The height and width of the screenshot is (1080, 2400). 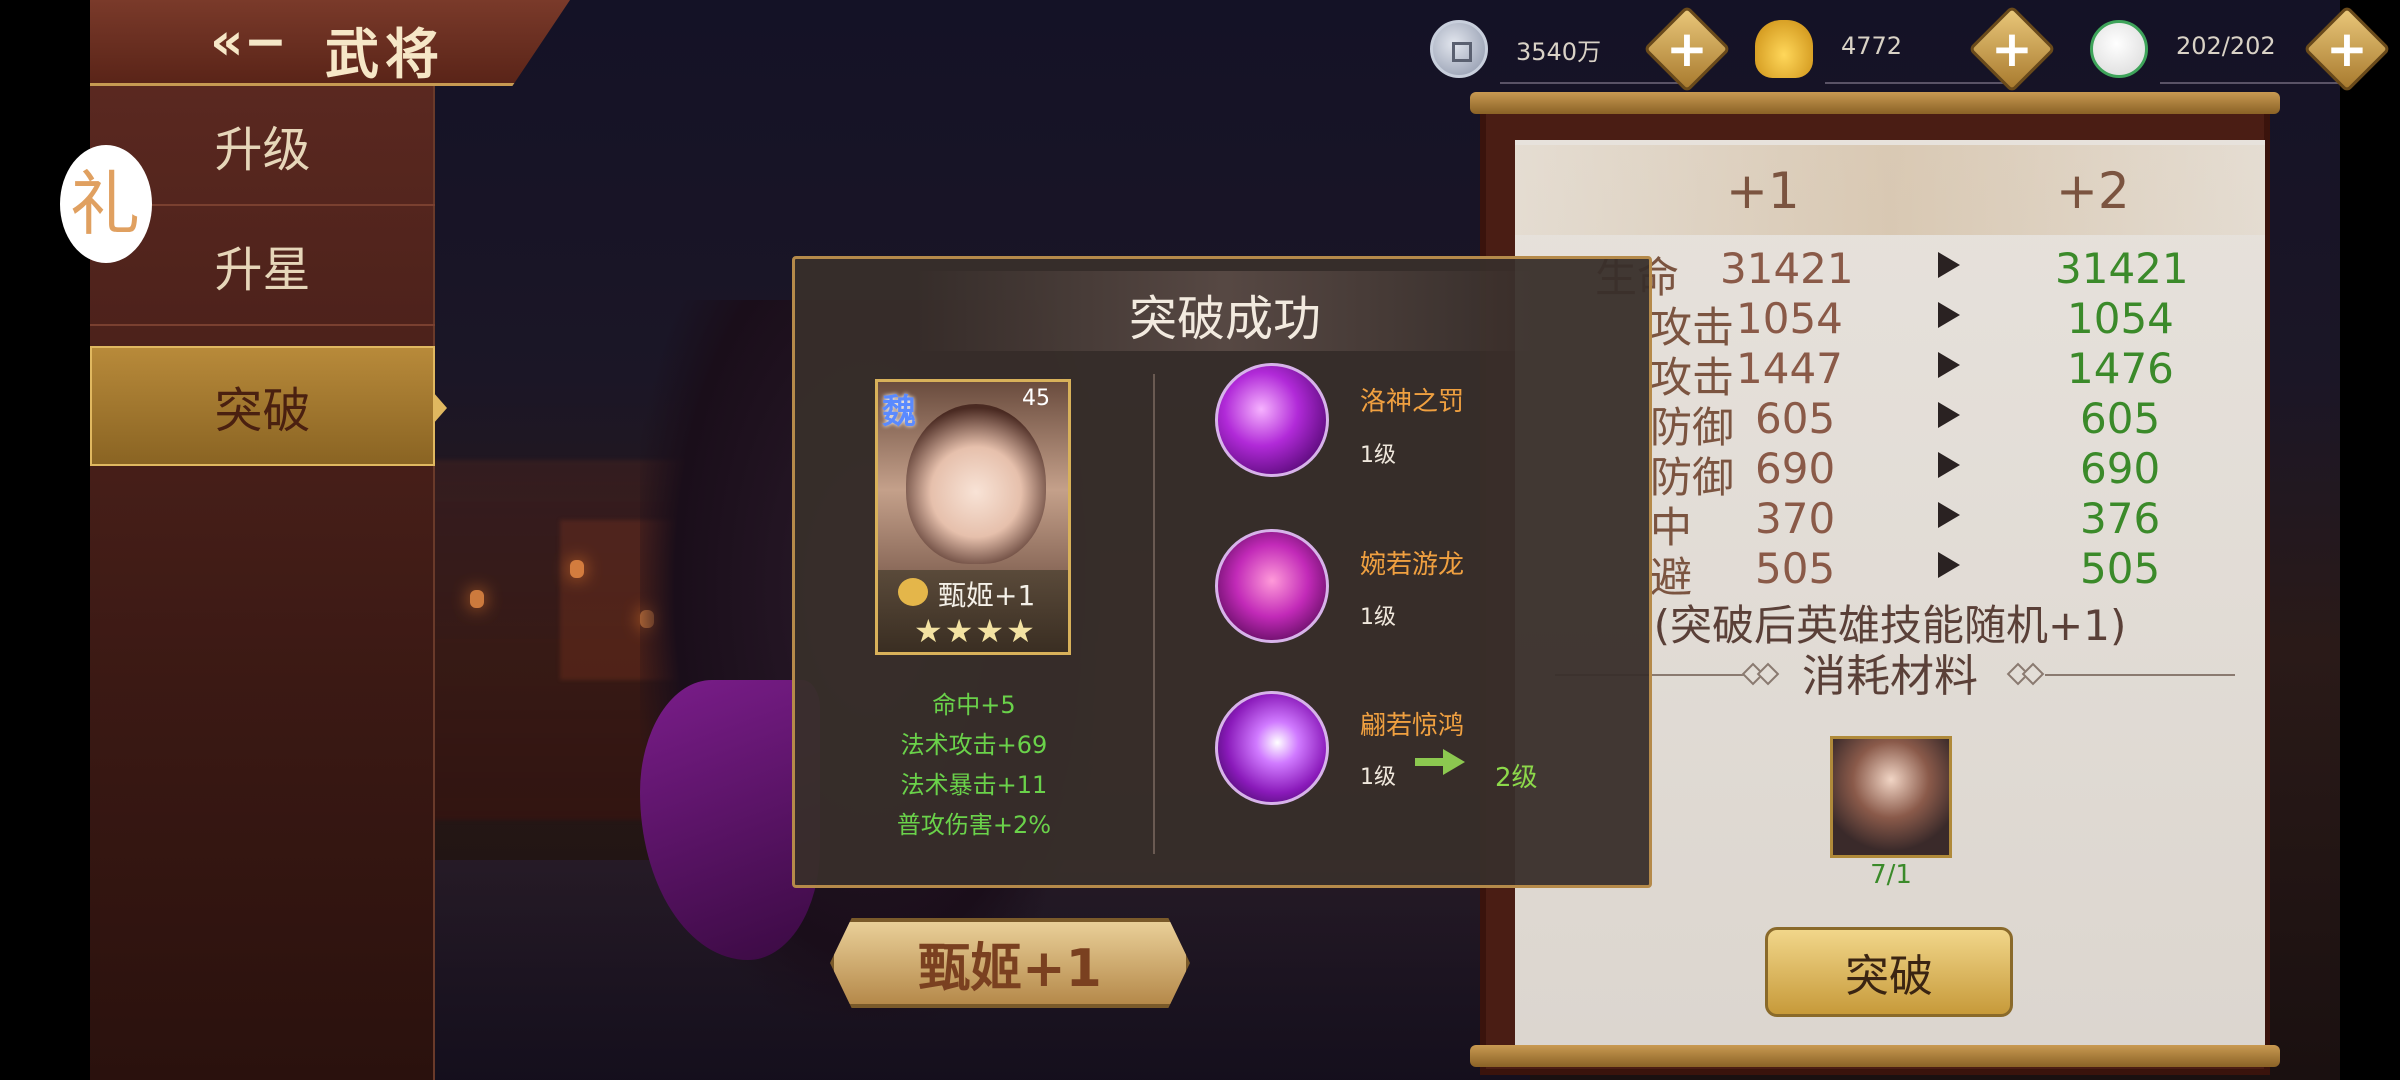 What do you see at coordinates (2119, 49) in the screenshot?
I see `bun-stamina-icon` at bounding box center [2119, 49].